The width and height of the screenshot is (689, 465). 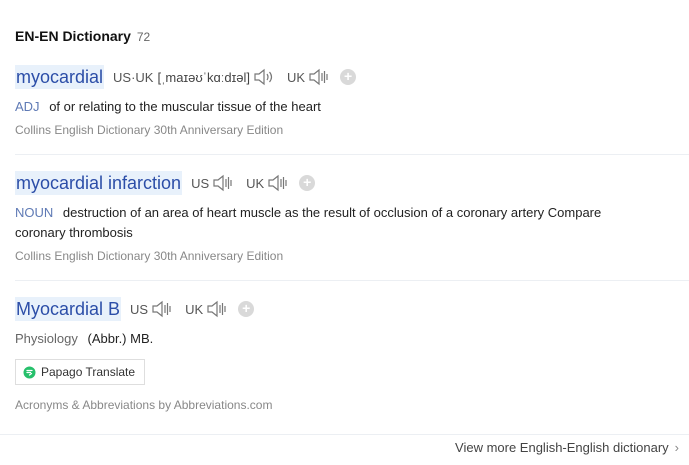 I want to click on chevron-right-icon: ›, so click(x=676, y=447).